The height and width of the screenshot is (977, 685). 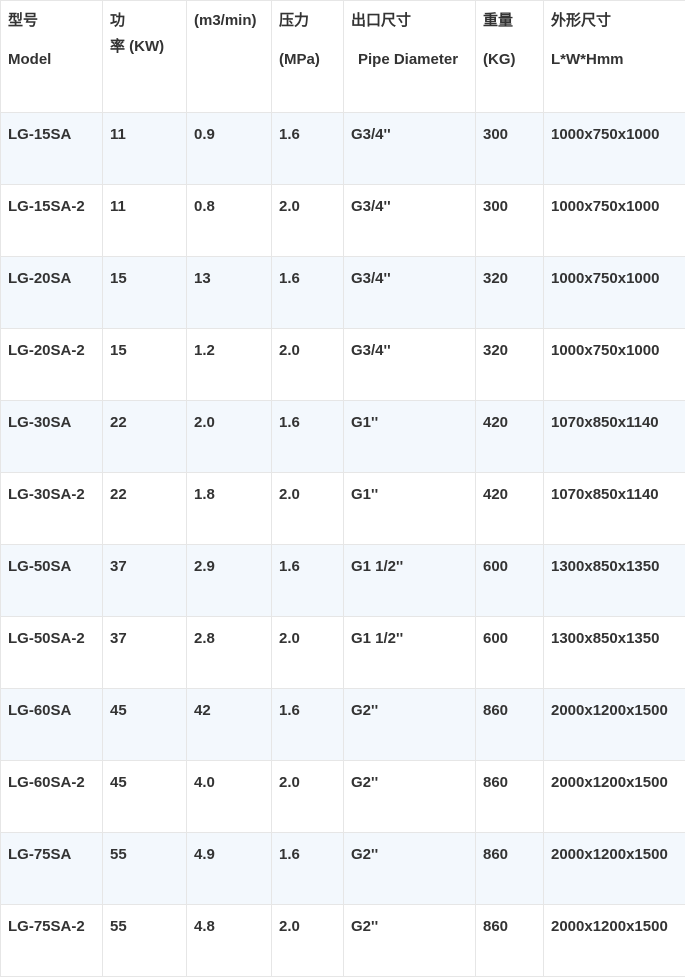 I want to click on table-row: LG-60SA45421.6G2''8602000x1200x1500, so click(x=343, y=725).